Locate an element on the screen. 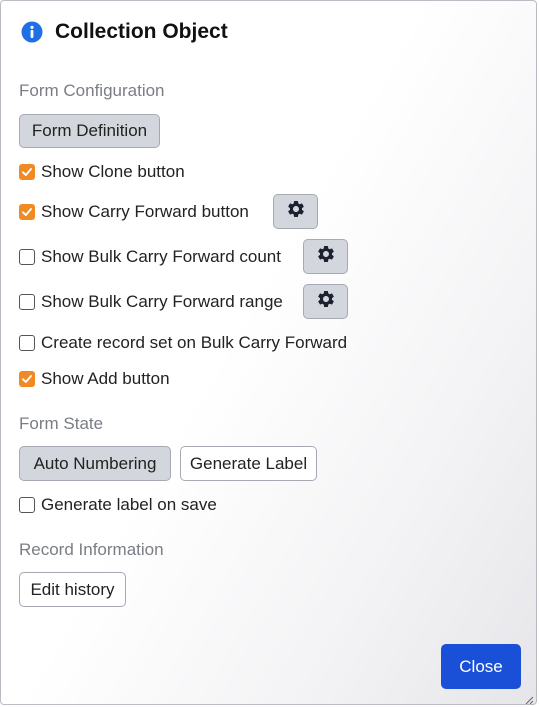 Image resolution: width=539 pixels, height=707 pixels. generate-label-on-save-checkbox is located at coordinates (27, 505).